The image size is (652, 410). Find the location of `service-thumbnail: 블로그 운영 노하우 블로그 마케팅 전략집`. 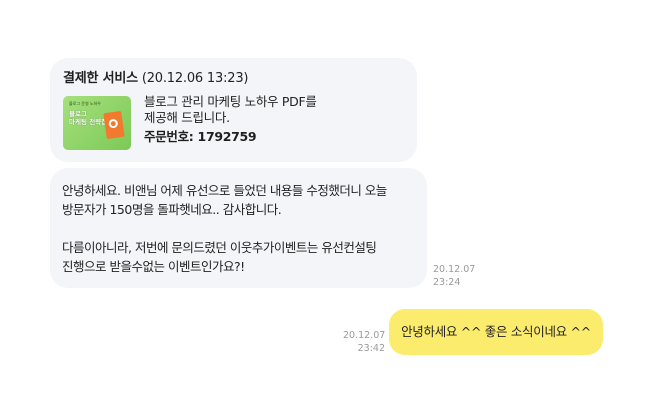

service-thumbnail: 블로그 운영 노하우 블로그 마케팅 전략집 is located at coordinates (97, 123).